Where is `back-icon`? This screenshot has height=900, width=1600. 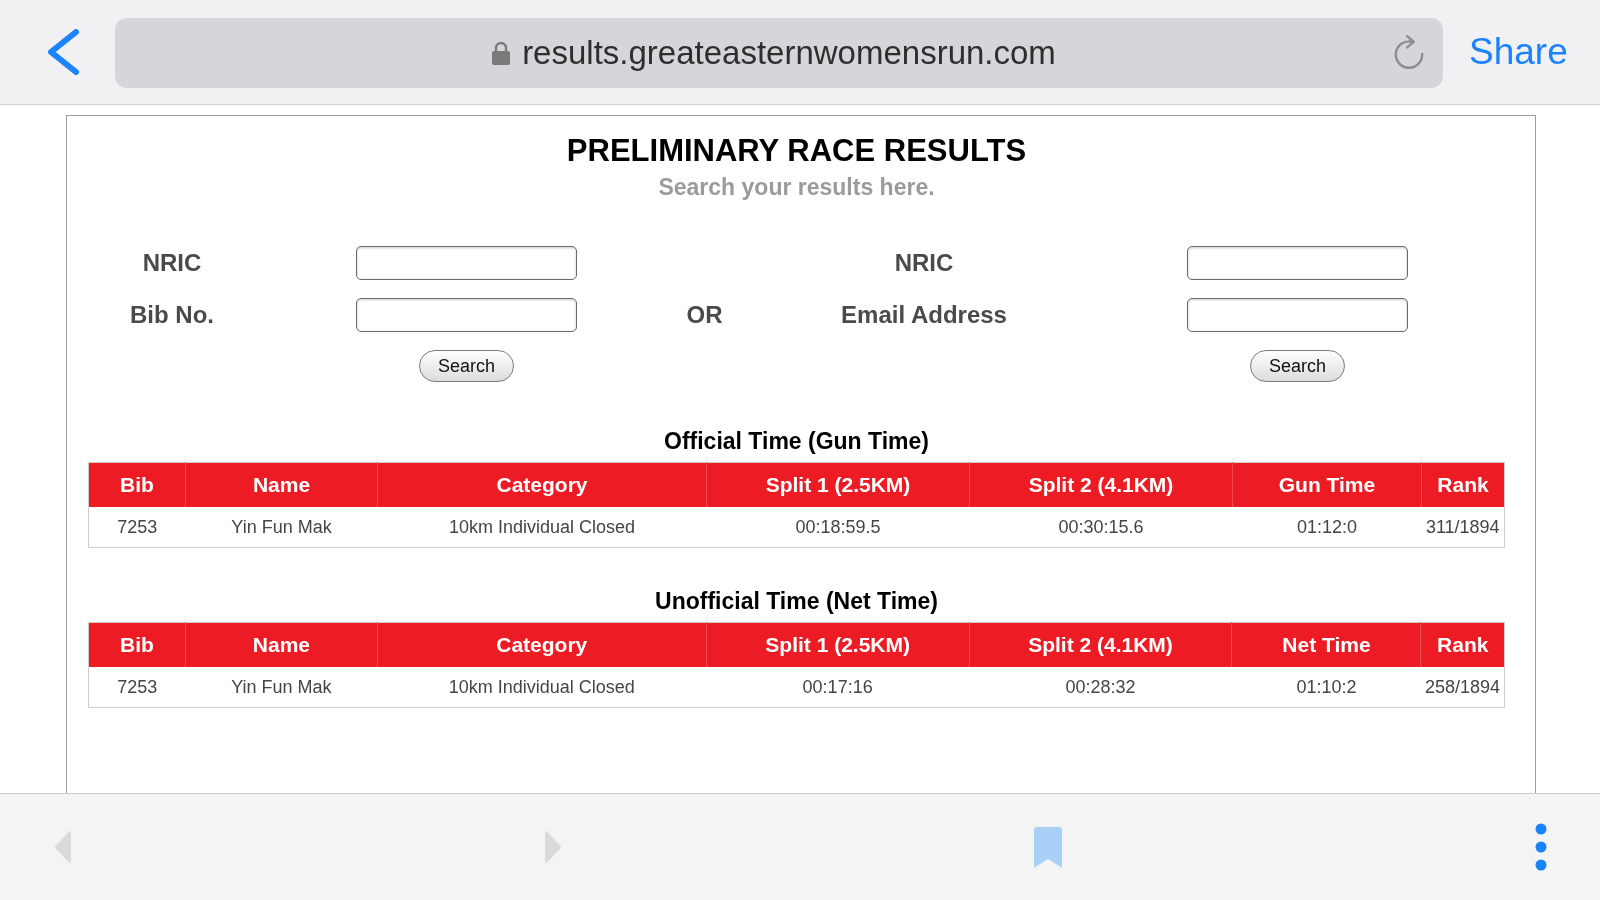 back-icon is located at coordinates (63, 52).